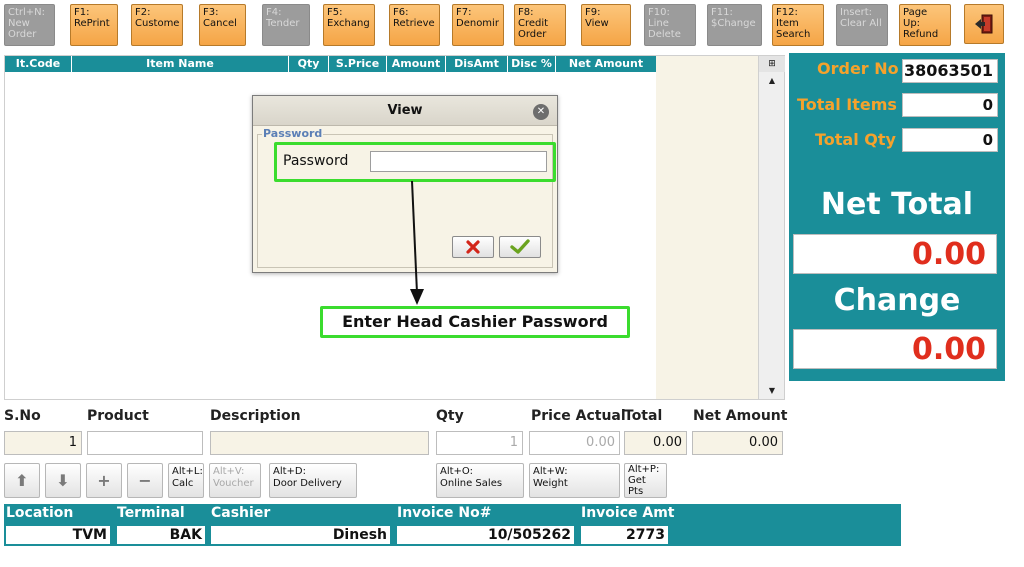 The width and height of the screenshot is (1024, 567). What do you see at coordinates (186, 480) in the screenshot?
I see `calc-button: Alt+L: Calc` at bounding box center [186, 480].